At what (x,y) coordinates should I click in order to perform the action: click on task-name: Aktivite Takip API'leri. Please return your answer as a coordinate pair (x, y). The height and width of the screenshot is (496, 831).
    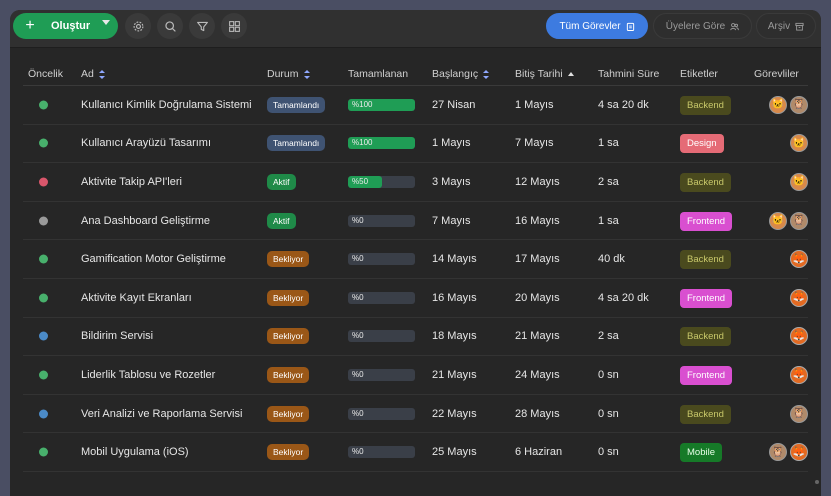
    Looking at the image, I should click on (131, 182).